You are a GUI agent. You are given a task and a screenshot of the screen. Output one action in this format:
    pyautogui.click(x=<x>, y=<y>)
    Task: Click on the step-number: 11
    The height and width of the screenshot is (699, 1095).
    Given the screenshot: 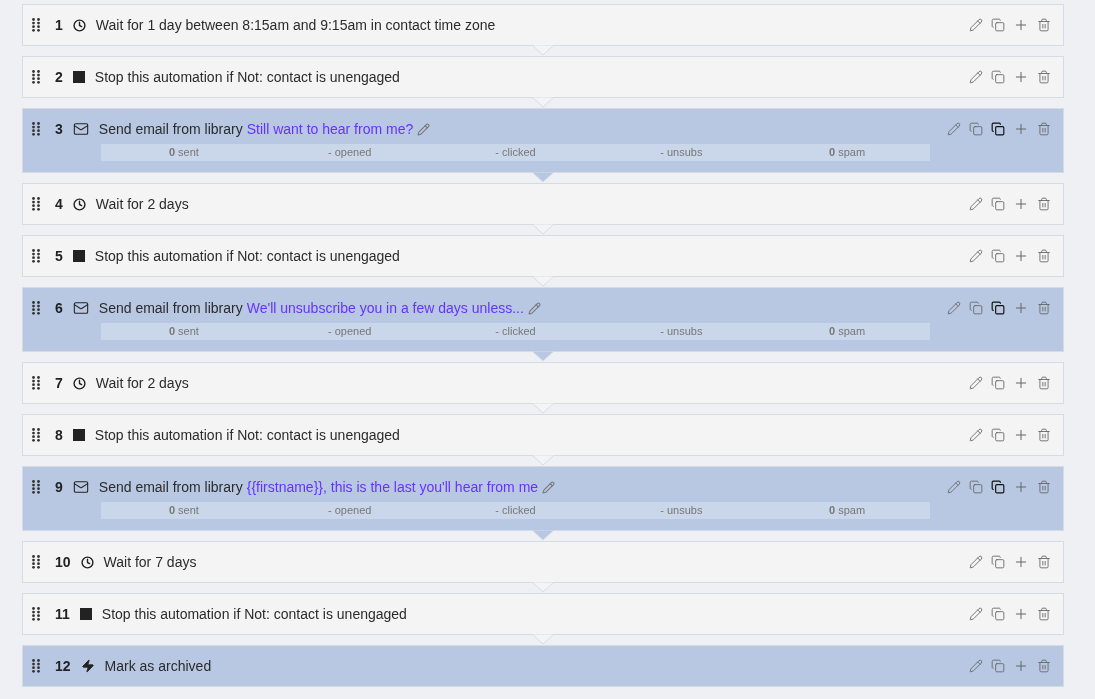 What is the action you would take?
    pyautogui.click(x=62, y=614)
    